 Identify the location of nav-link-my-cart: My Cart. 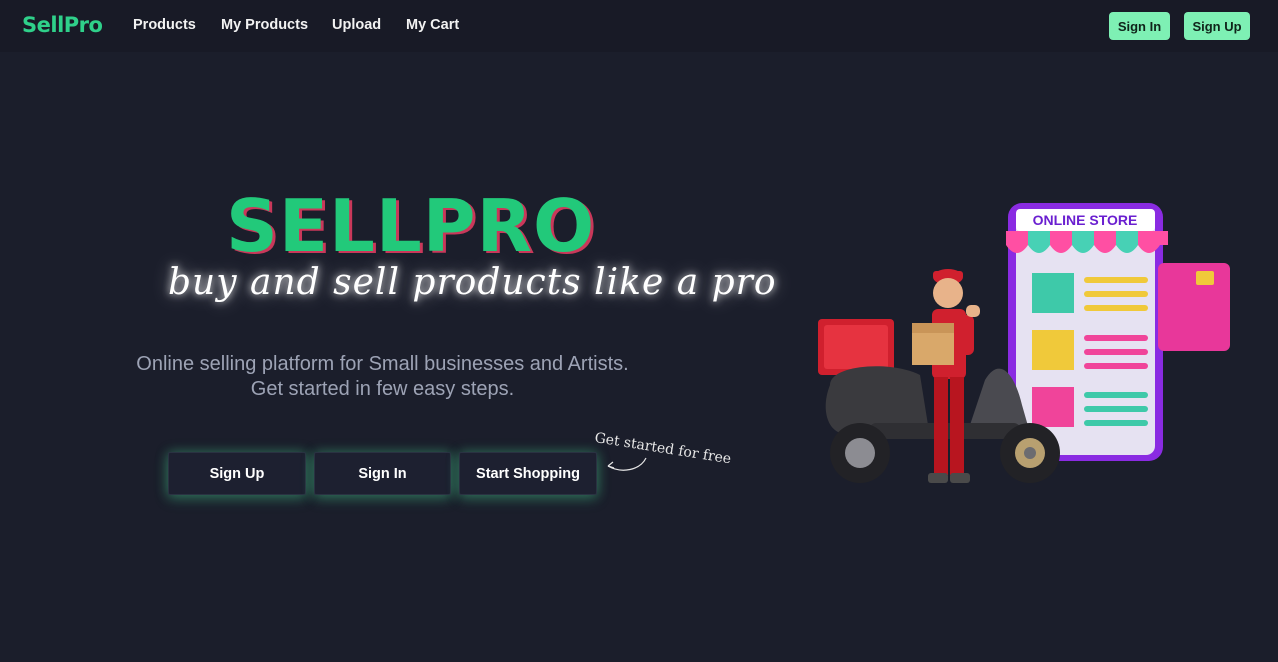
(432, 25).